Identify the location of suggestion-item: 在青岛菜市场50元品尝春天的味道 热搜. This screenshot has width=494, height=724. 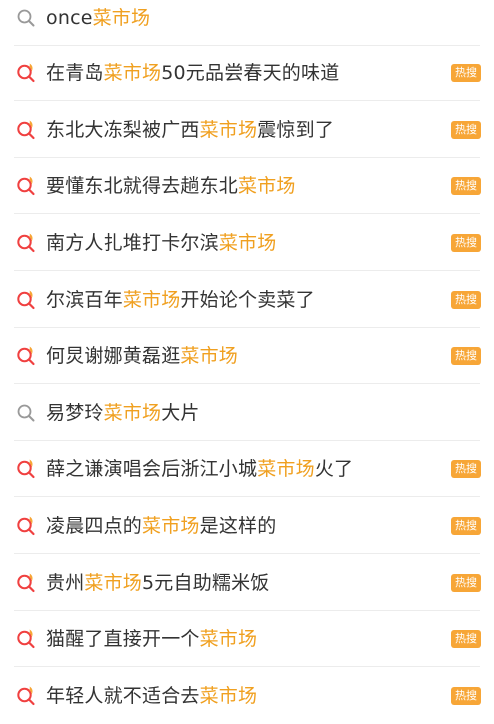
(247, 73).